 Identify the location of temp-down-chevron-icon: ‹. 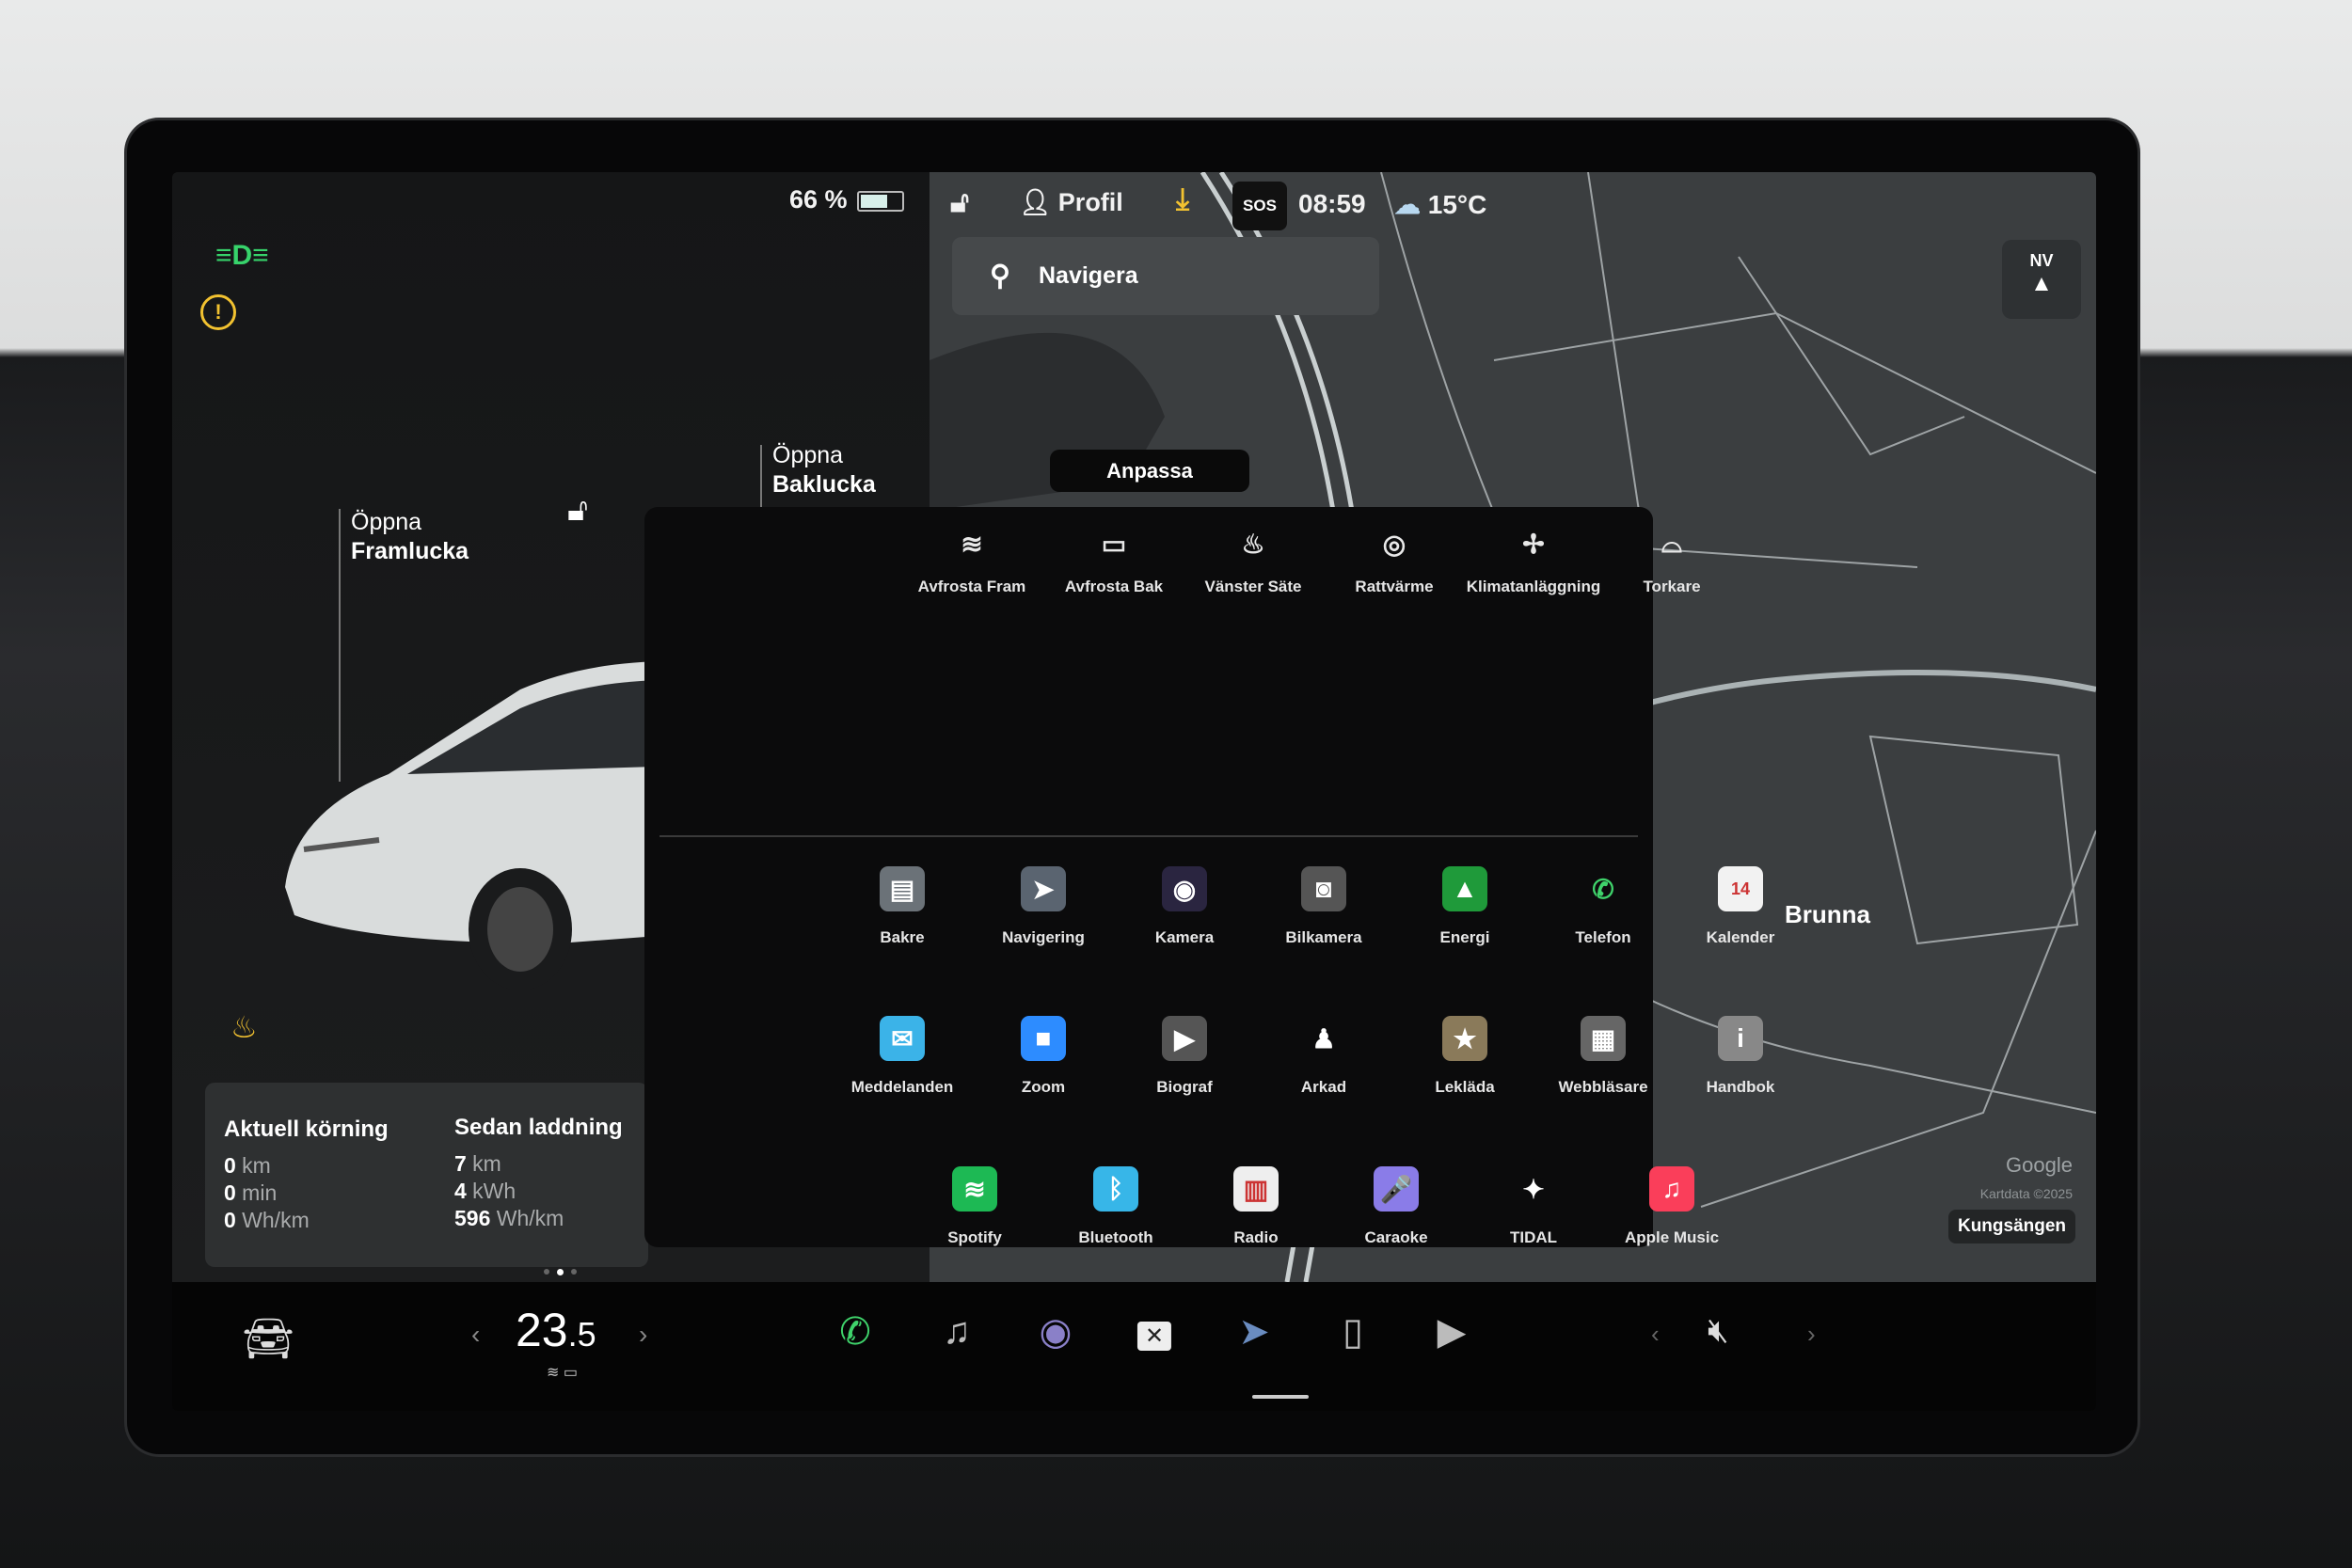
(475, 1335).